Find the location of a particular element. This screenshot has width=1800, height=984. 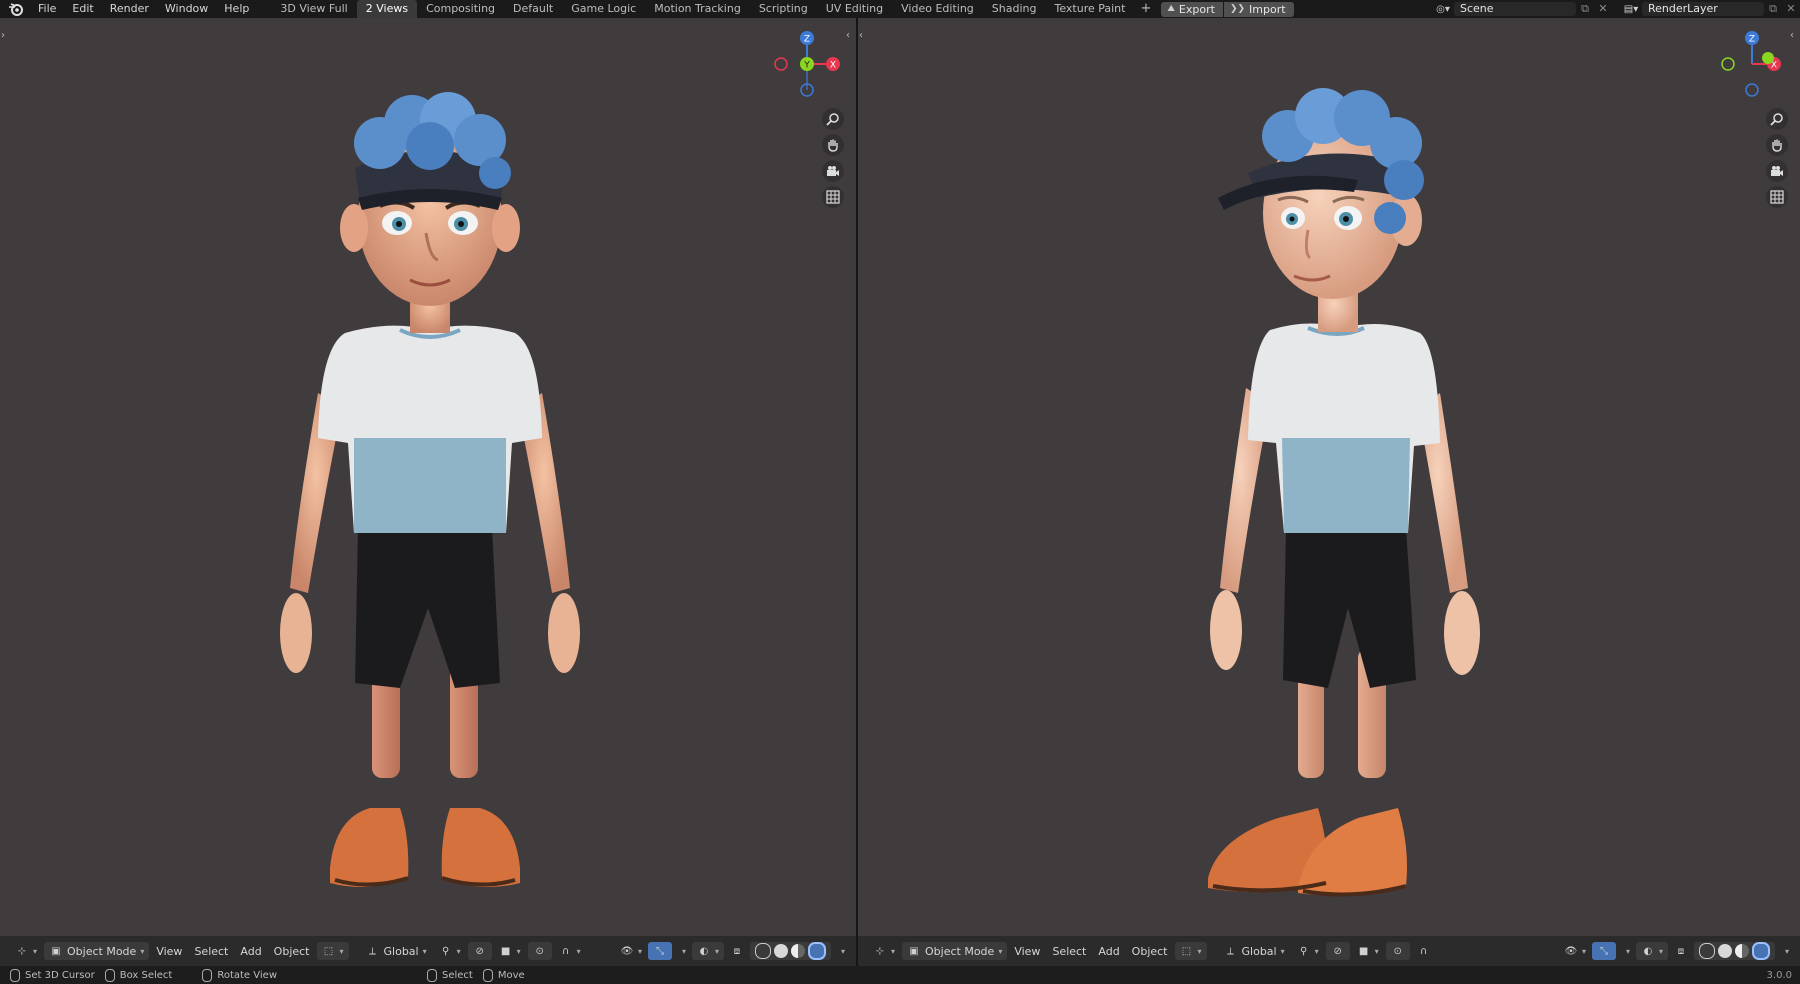

mouse-right-icon is located at coordinates (432, 975).